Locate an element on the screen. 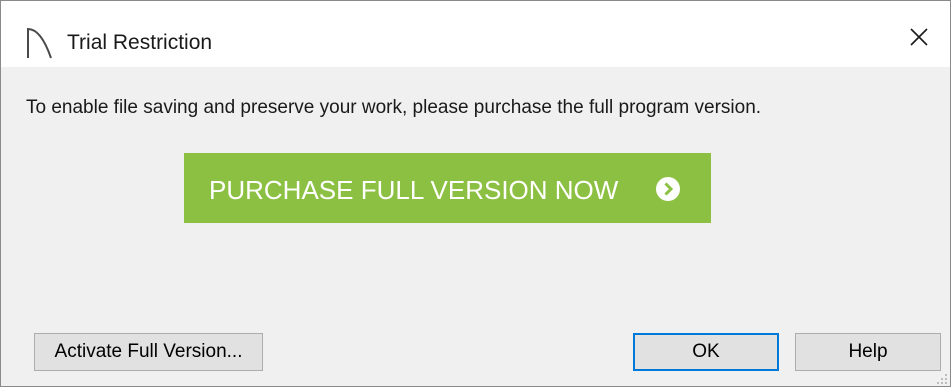 This screenshot has height=390, width=951. close-icon is located at coordinates (919, 34).